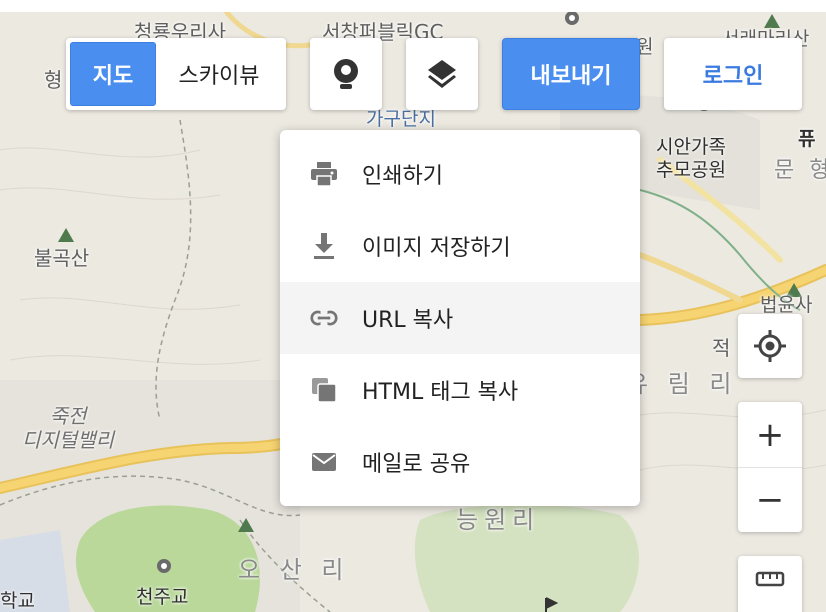 Image resolution: width=826 pixels, height=612 pixels. I want to click on crosshair-icon, so click(770, 346).